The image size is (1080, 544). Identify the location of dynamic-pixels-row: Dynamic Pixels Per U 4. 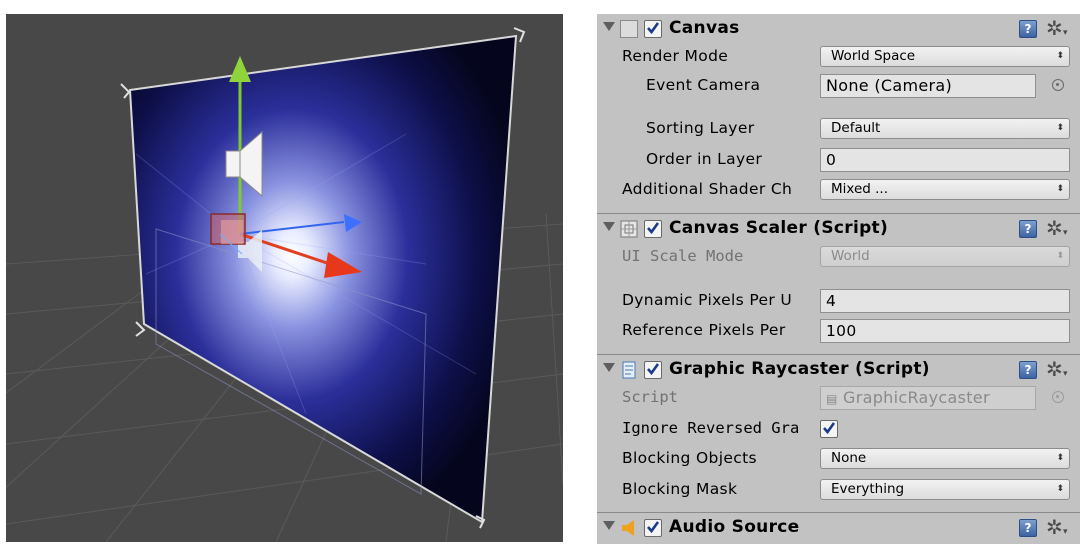
(838, 301).